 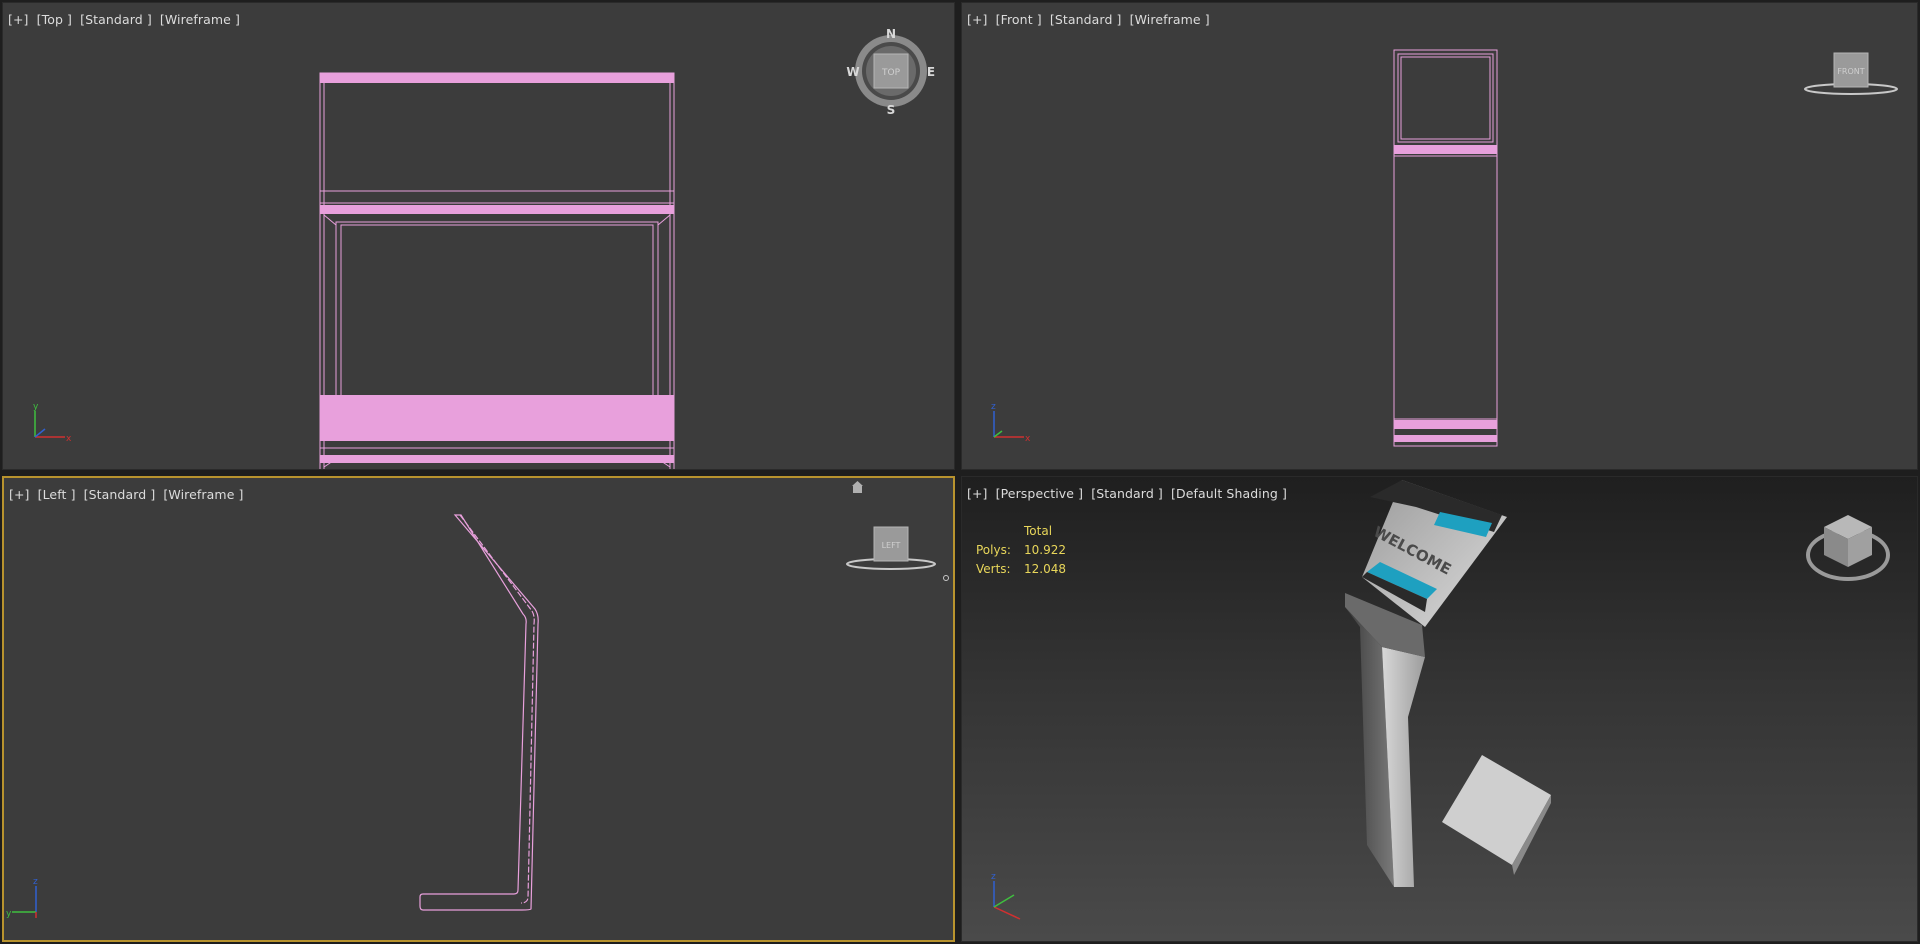 I want to click on viewcube-top: TOP N S E W, so click(x=890, y=72).